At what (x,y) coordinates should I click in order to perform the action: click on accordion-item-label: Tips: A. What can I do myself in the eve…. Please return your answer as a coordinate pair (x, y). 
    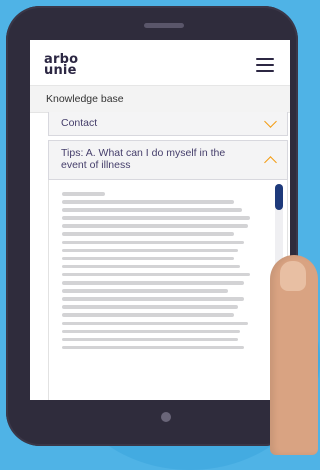
    Looking at the image, I should click on (143, 159).